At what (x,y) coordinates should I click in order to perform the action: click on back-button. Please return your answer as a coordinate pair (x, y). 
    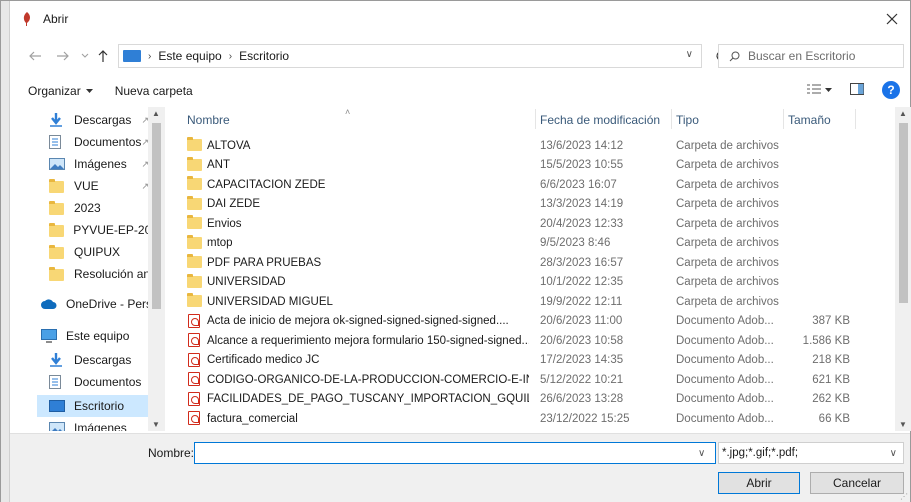
    Looking at the image, I should click on (35, 56).